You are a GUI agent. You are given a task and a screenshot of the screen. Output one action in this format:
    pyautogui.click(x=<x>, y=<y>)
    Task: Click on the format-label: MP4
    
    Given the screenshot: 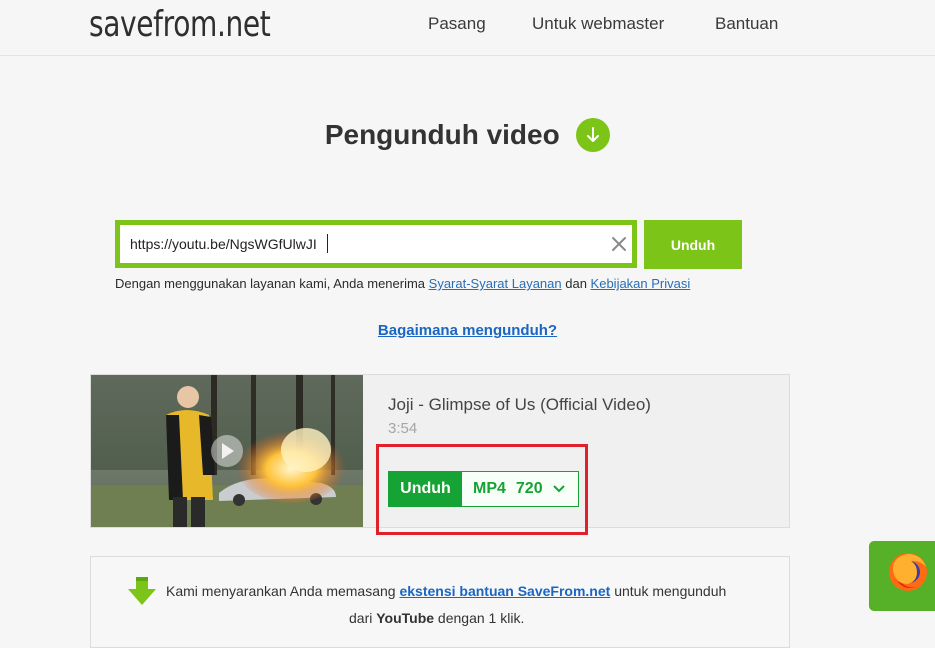 What is the action you would take?
    pyautogui.click(x=489, y=488)
    